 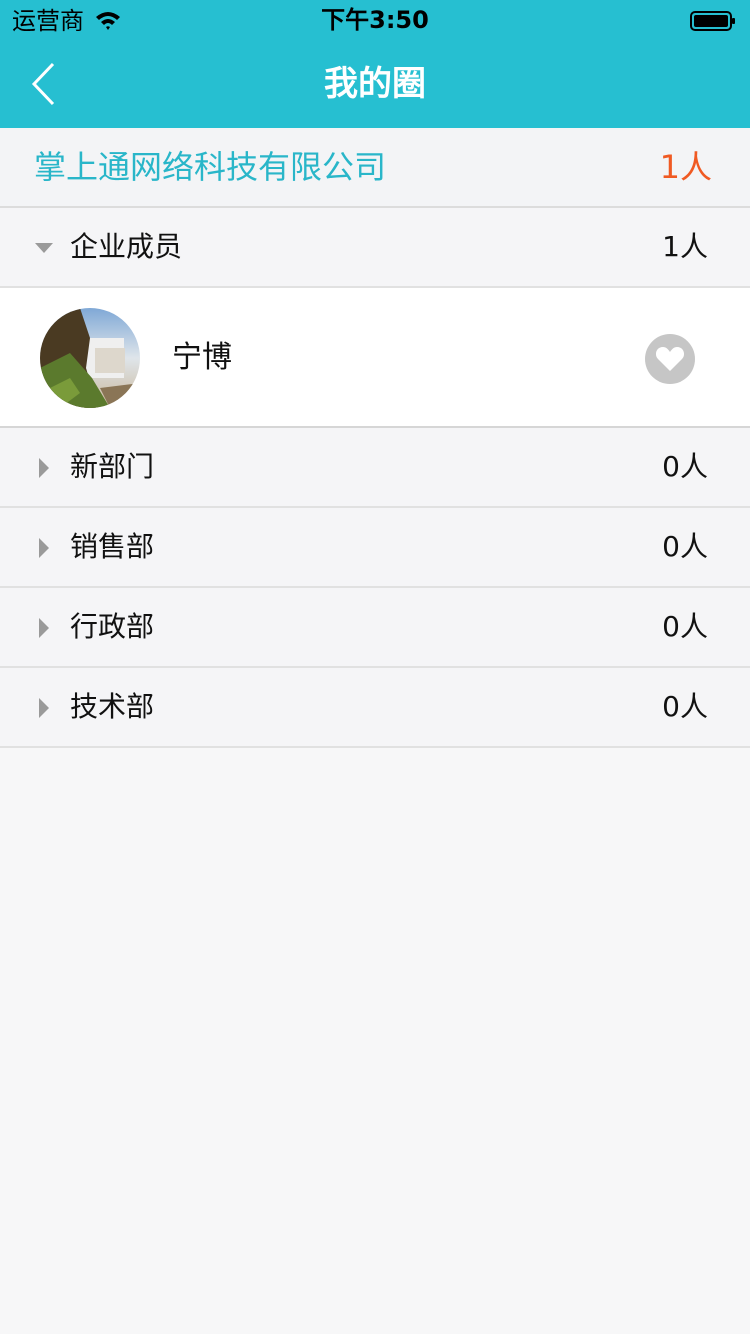 What do you see at coordinates (685, 167) in the screenshot?
I see `company-member-count: 1人` at bounding box center [685, 167].